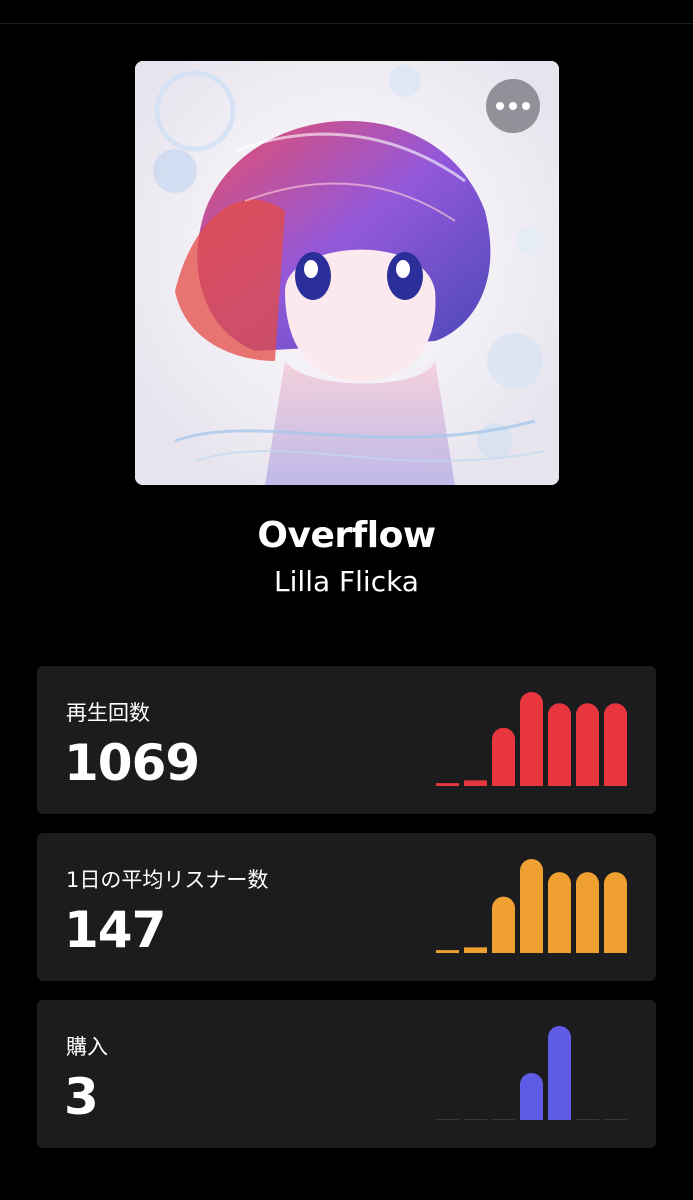  What do you see at coordinates (346, 1074) in the screenshot?
I see `stat-card-purchases: 購入 3` at bounding box center [346, 1074].